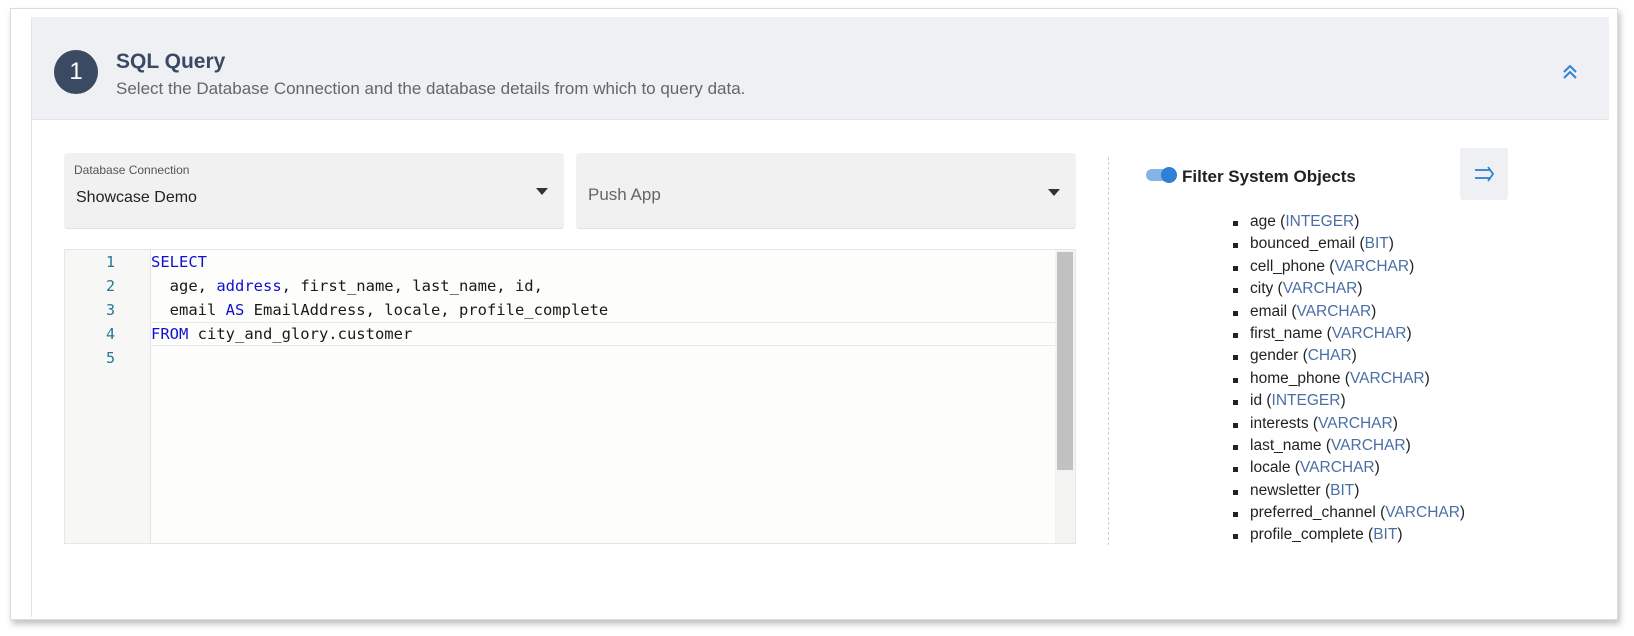 This screenshot has width=1634, height=636. Describe the element at coordinates (412, 286) in the screenshot. I see `sql-text: , first_name, last_name, id,` at that location.